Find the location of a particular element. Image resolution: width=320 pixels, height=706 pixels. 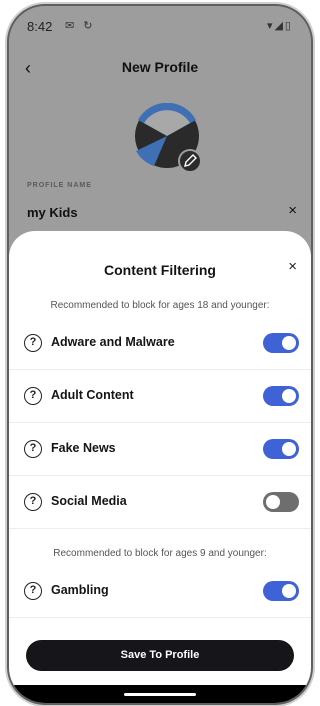

filter-label: Fake News is located at coordinates (83, 448).